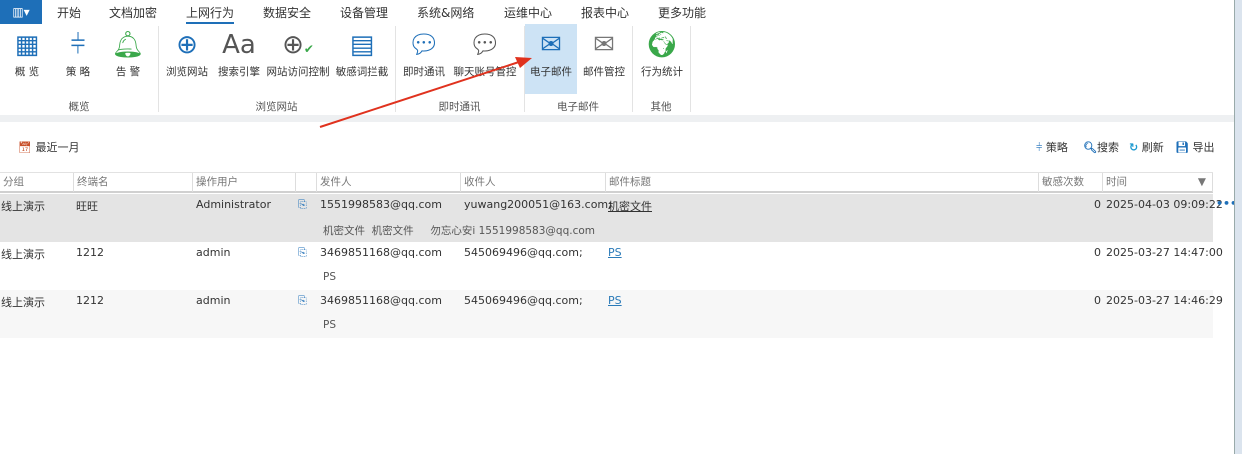 This screenshot has width=1242, height=454. What do you see at coordinates (1146, 147) in the screenshot?
I see `refresh-button: ↻ 刷新` at bounding box center [1146, 147].